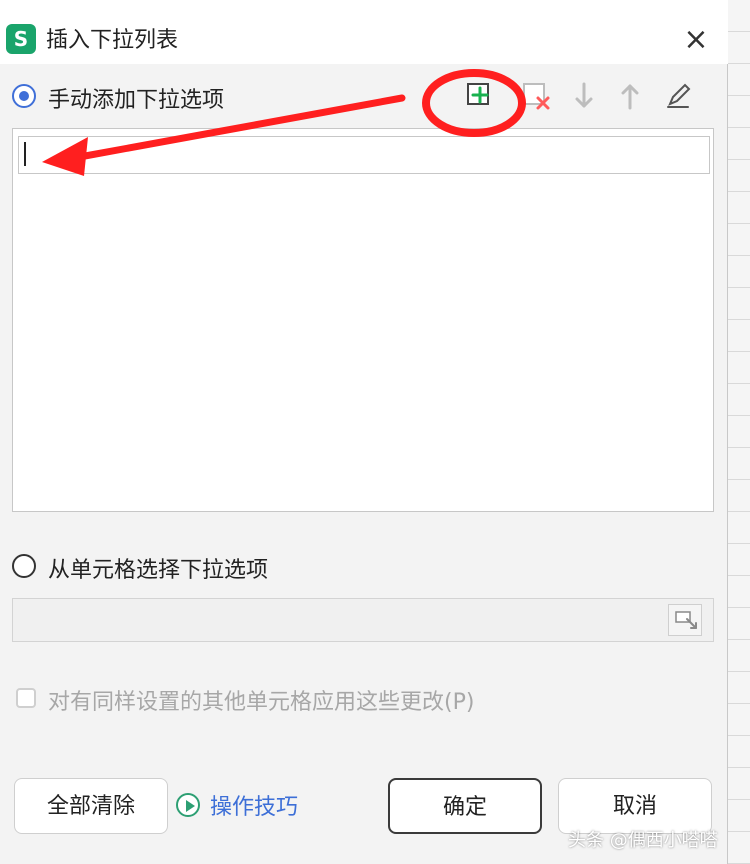  I want to click on apply-same-settings-label: 对有同样设置的其他单元格应用这些更改(P), so click(261, 702).